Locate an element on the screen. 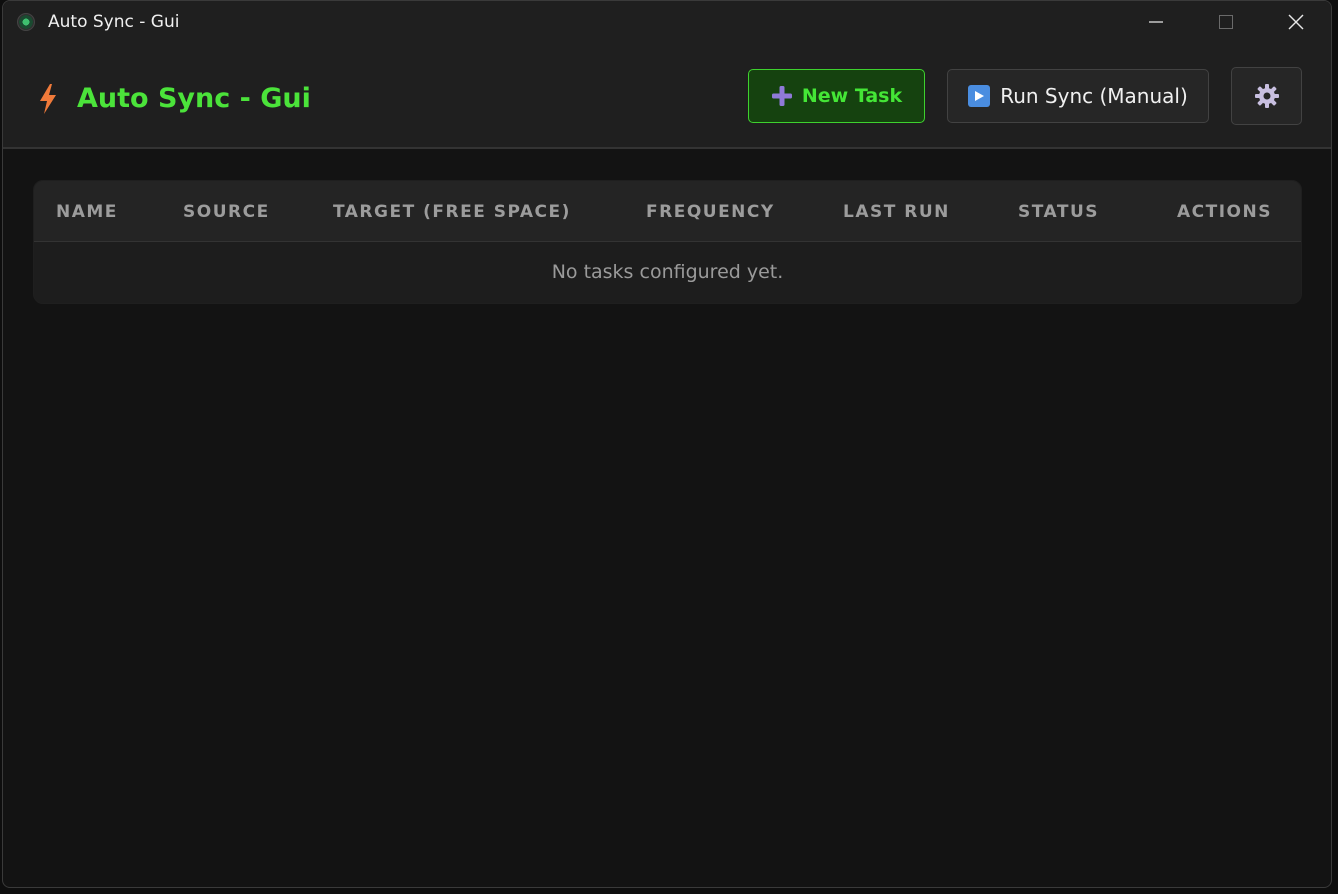 Image resolution: width=1338 pixels, height=894 pixels. brand: Auto Sync - Gui is located at coordinates (175, 98).